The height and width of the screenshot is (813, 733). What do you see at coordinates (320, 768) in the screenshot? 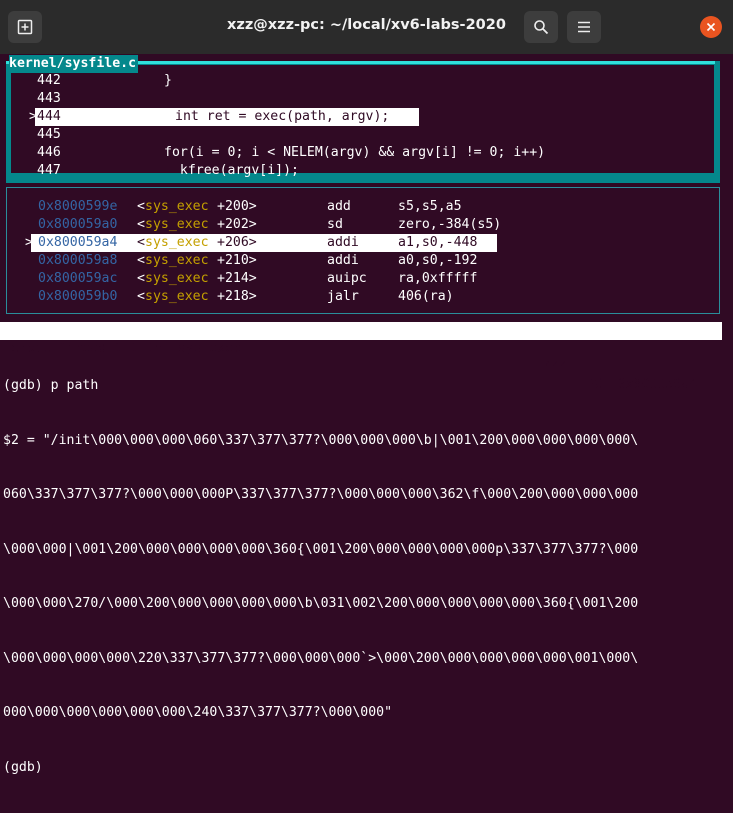
I see `gdb-prompt: (gdb)` at bounding box center [320, 768].